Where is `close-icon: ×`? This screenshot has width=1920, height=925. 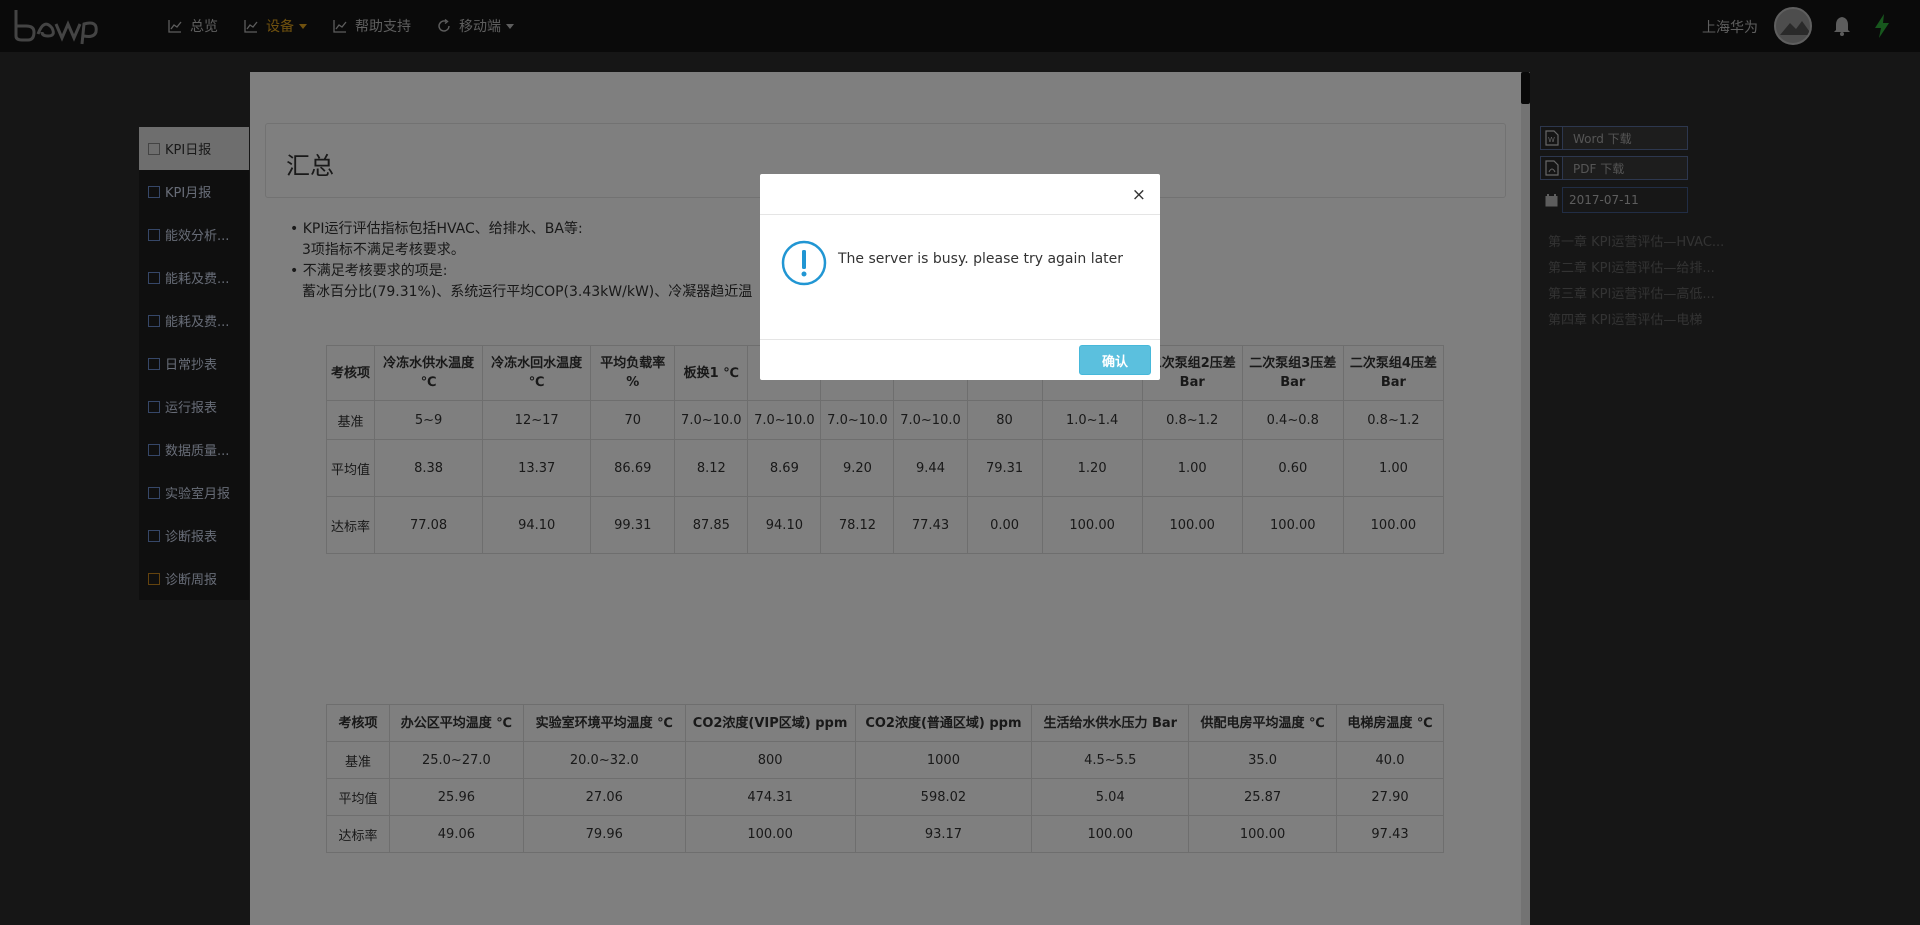 close-icon: × is located at coordinates (1139, 195).